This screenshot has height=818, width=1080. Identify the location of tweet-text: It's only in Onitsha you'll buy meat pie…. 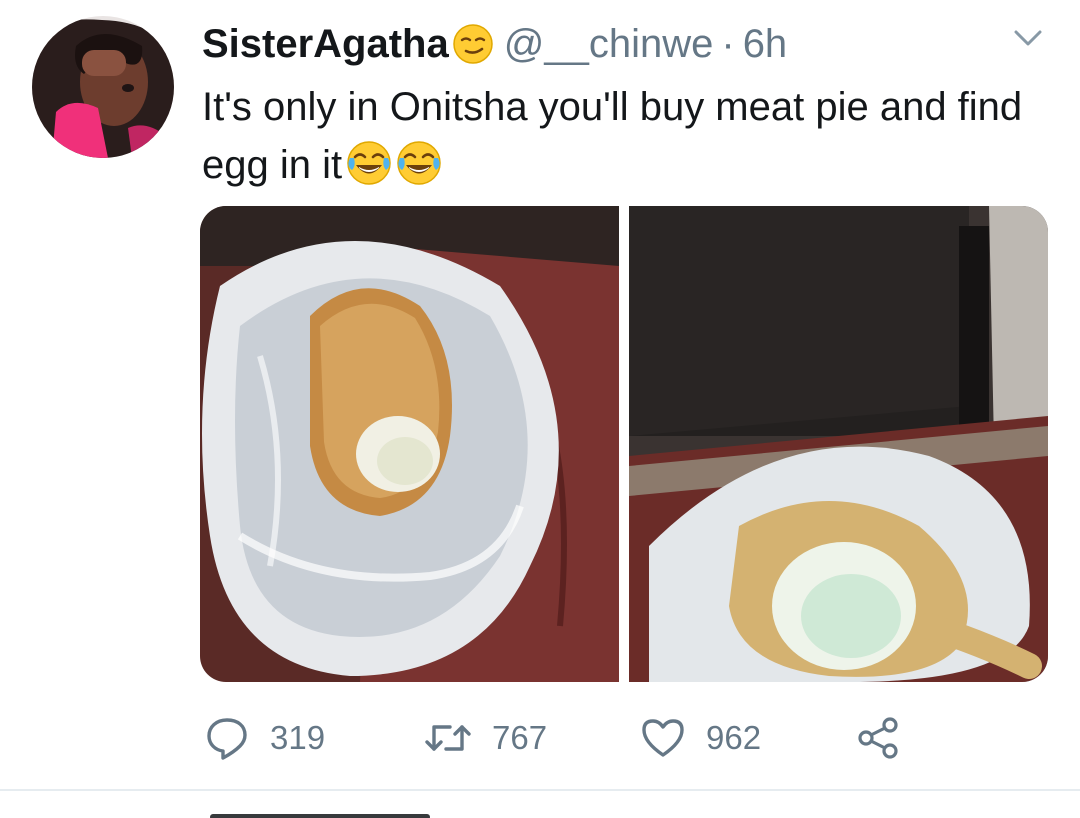
(632, 136).